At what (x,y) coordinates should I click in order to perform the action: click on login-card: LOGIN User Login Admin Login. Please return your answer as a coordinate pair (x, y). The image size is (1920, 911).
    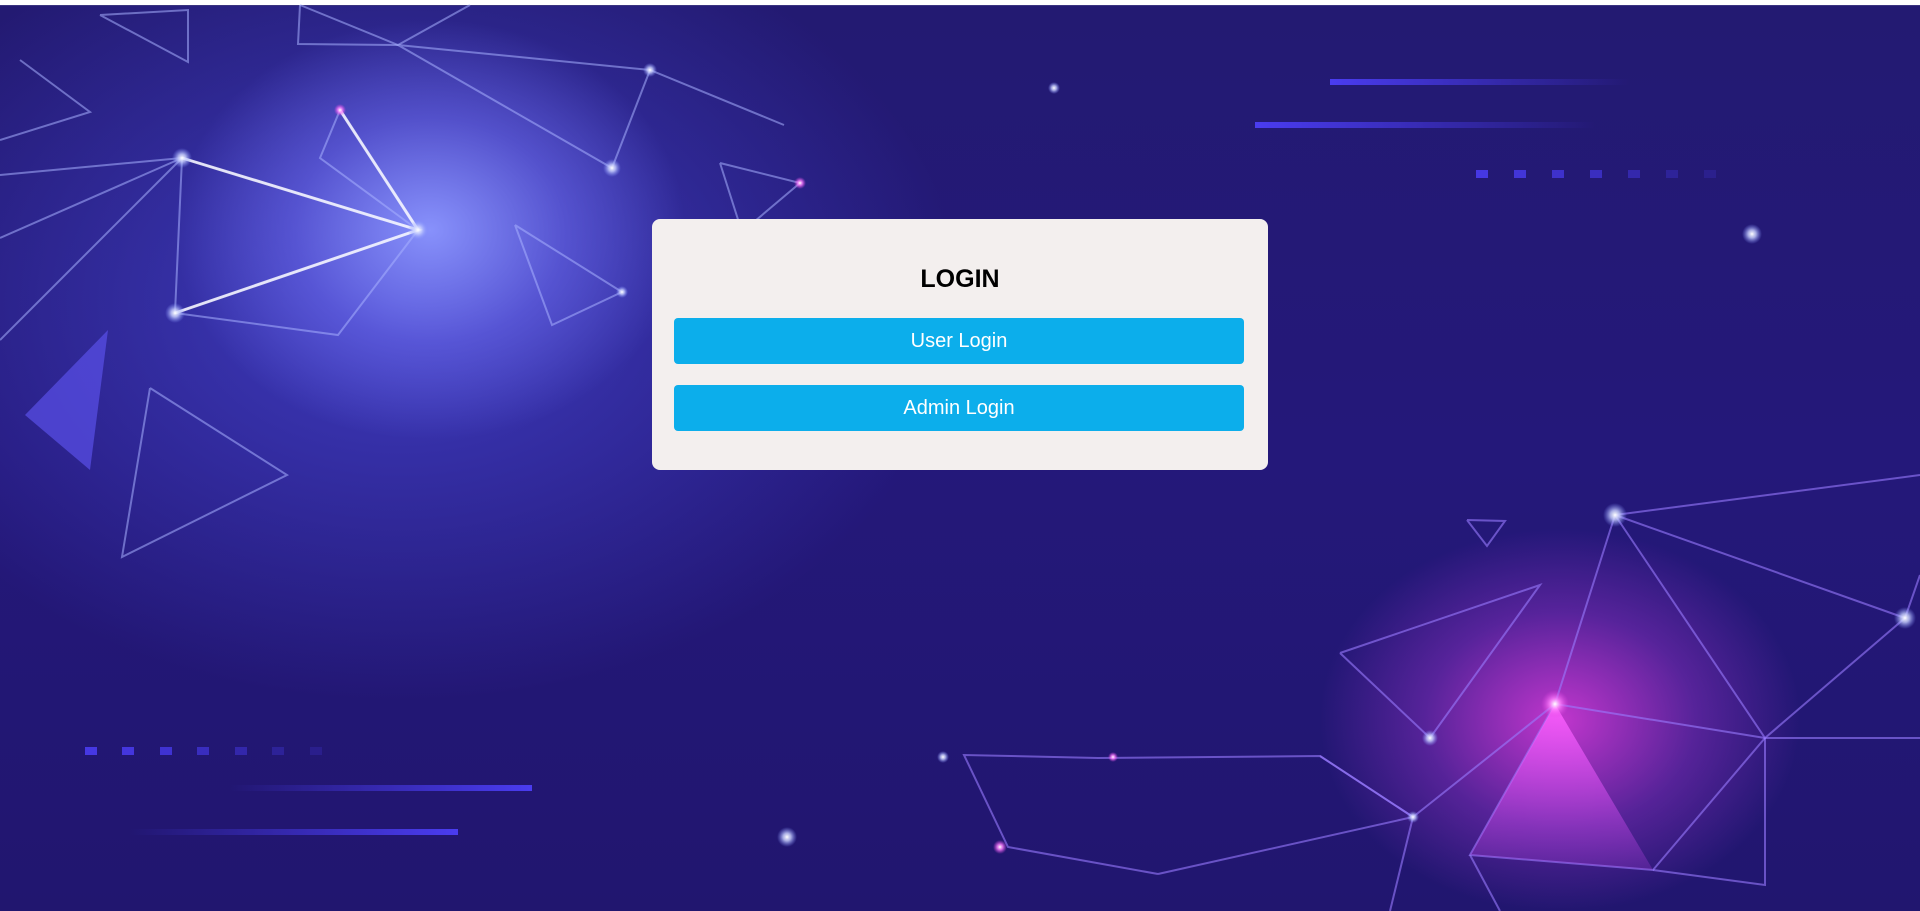
    Looking at the image, I should click on (960, 344).